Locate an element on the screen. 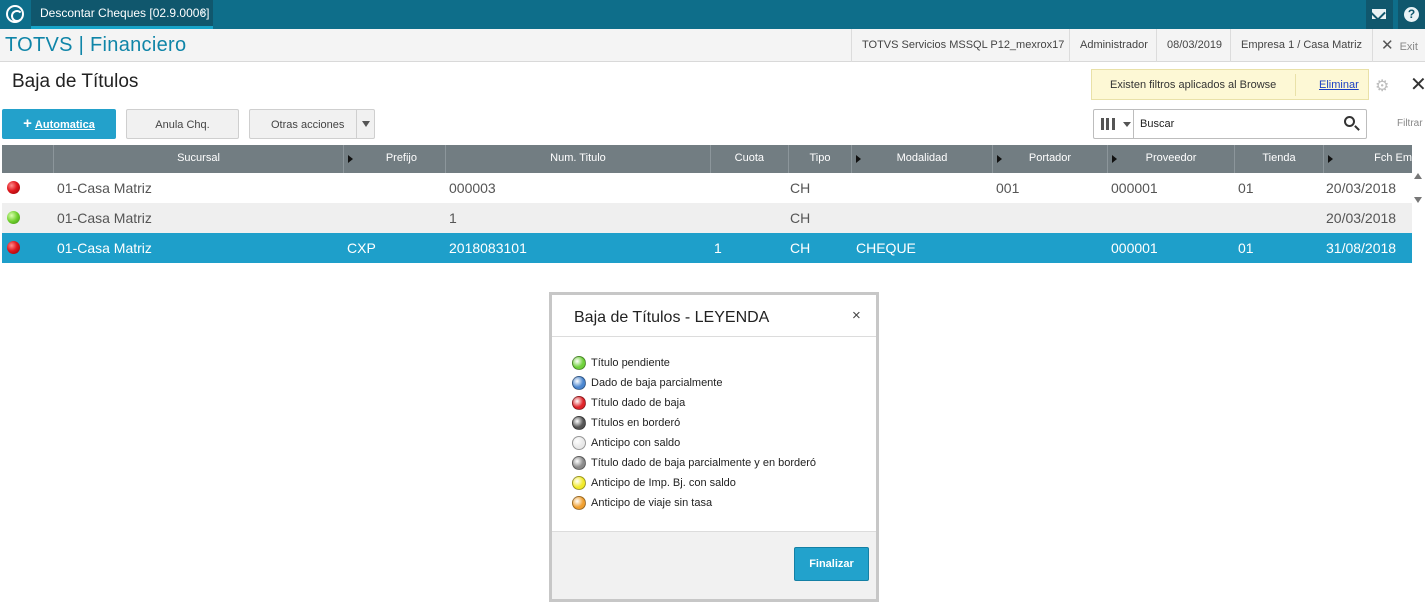 This screenshot has width=1425, height=607. legend-item: Título dado de baja is located at coordinates (694, 405).